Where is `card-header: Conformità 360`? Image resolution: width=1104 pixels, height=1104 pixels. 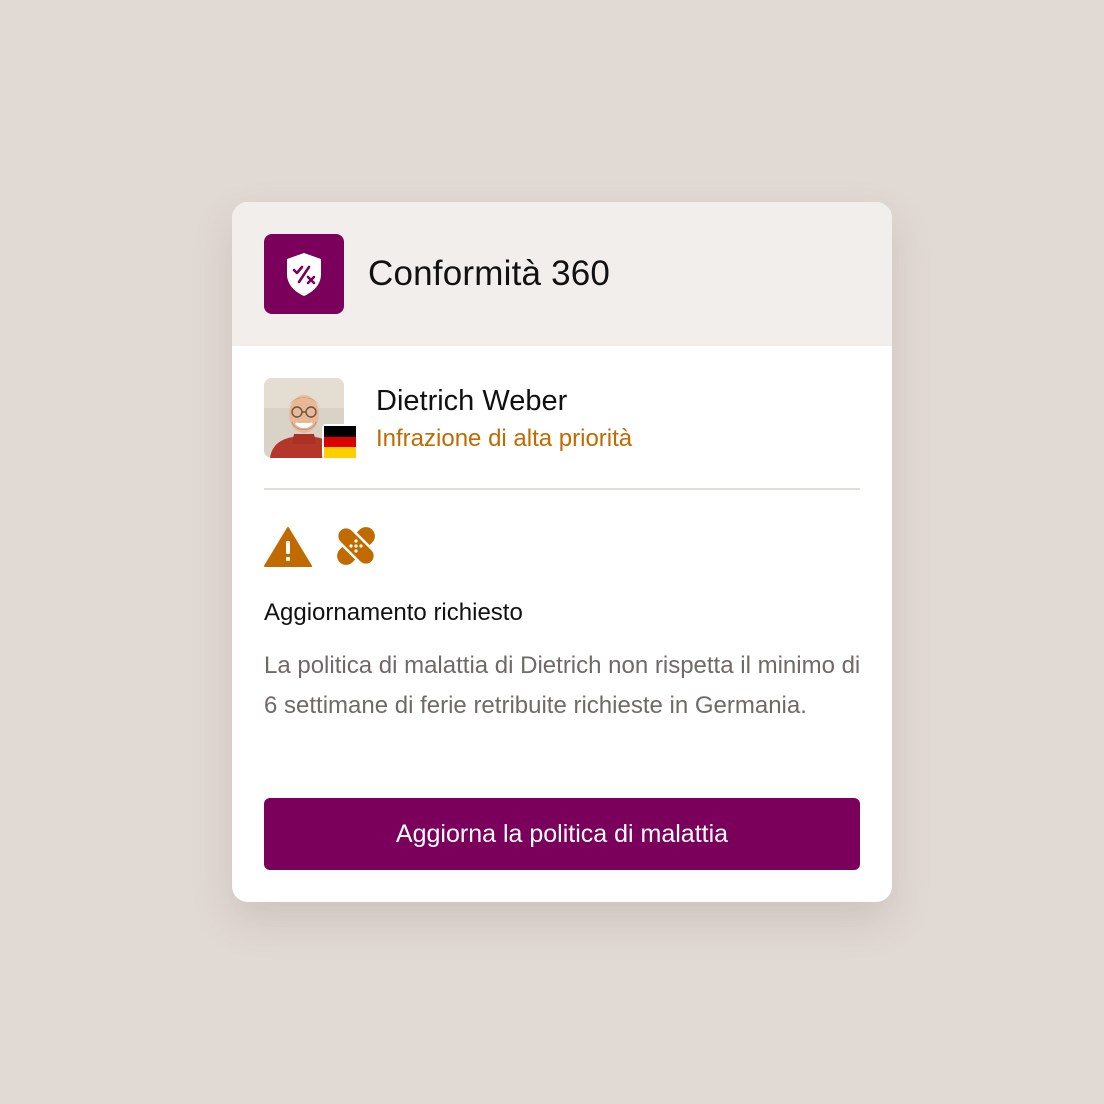 card-header: Conformità 360 is located at coordinates (562, 274).